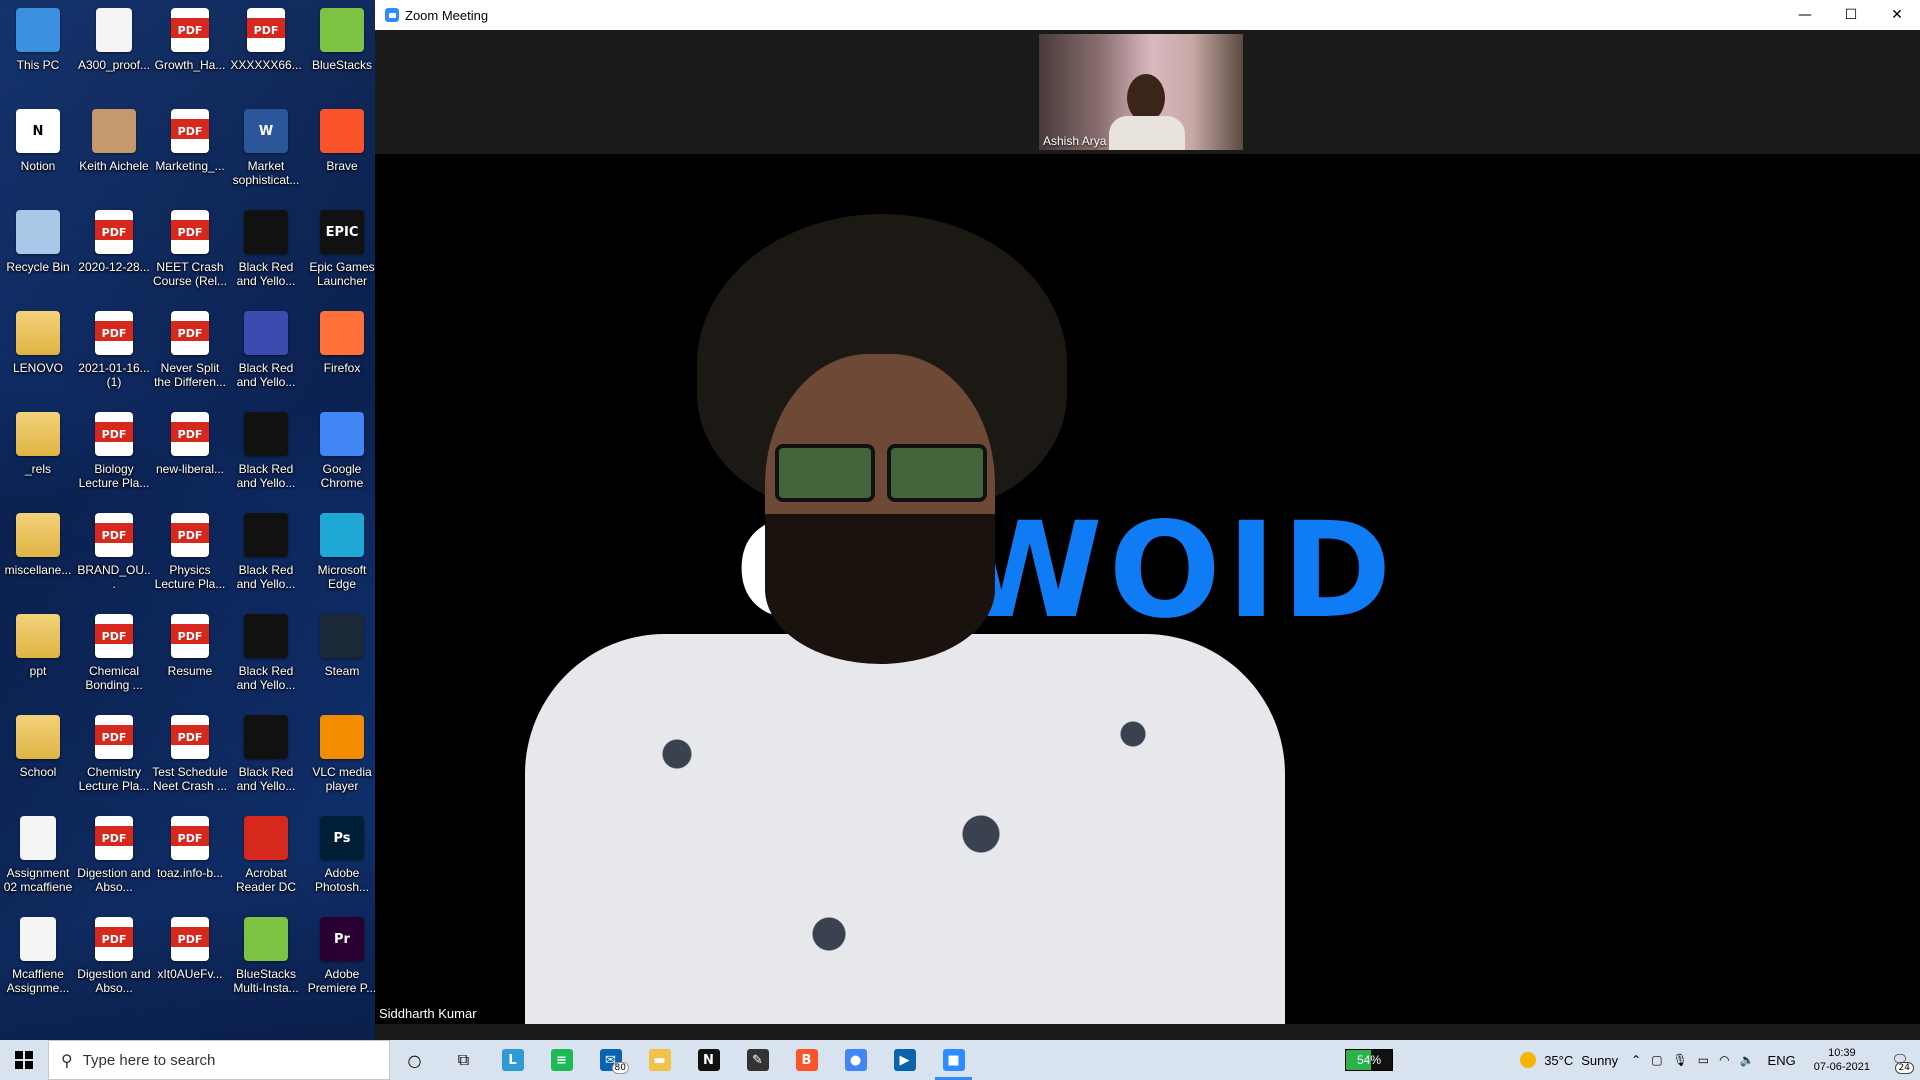 Image resolution: width=1920 pixels, height=1080 pixels. I want to click on desktop-icon: BlueStacks, so click(342, 50).